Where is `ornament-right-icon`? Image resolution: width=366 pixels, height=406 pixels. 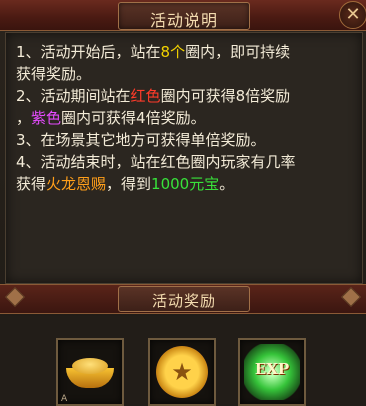 ornament-right-icon is located at coordinates (351, 297).